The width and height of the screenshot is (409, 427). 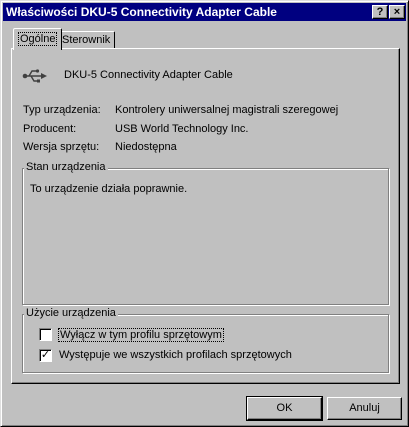 What do you see at coordinates (45, 334) in the screenshot?
I see `disable-profile-checkbox` at bounding box center [45, 334].